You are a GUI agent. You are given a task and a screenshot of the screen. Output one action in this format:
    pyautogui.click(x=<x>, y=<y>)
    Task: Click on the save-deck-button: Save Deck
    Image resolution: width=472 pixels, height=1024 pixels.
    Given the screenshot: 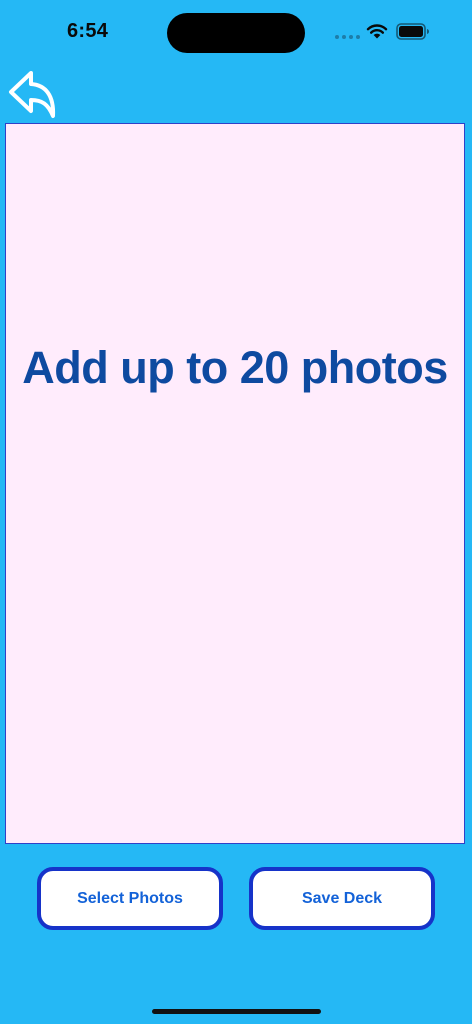 What is the action you would take?
    pyautogui.click(x=342, y=898)
    